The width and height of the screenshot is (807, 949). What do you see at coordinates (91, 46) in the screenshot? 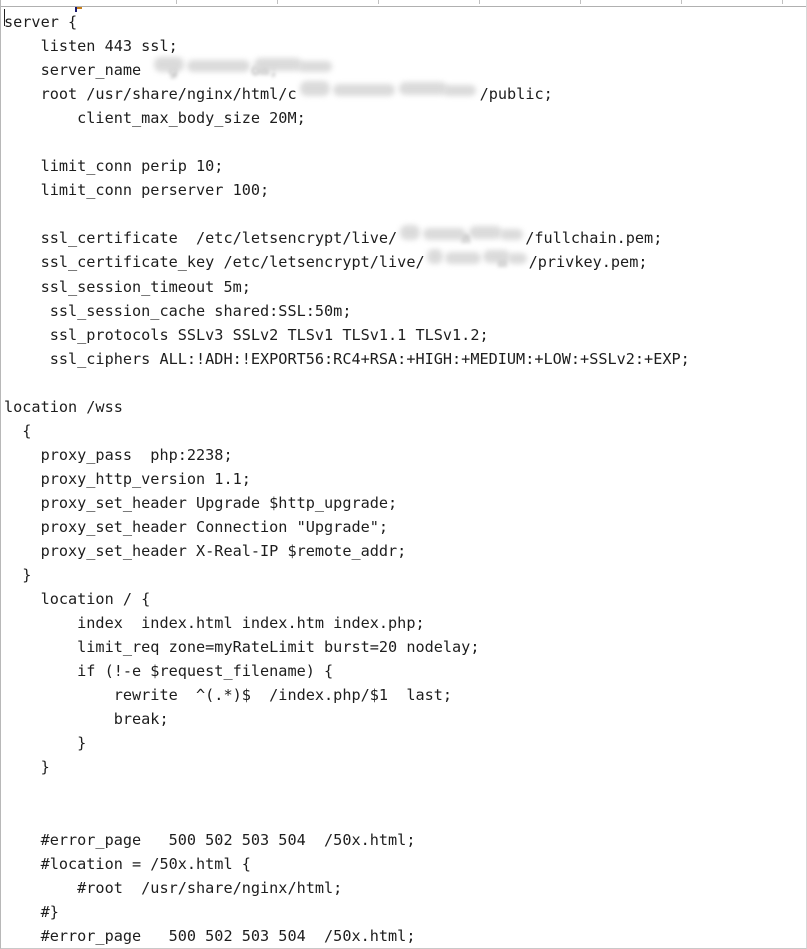
I see `code-line-text: listen 443 ssl;` at bounding box center [91, 46].